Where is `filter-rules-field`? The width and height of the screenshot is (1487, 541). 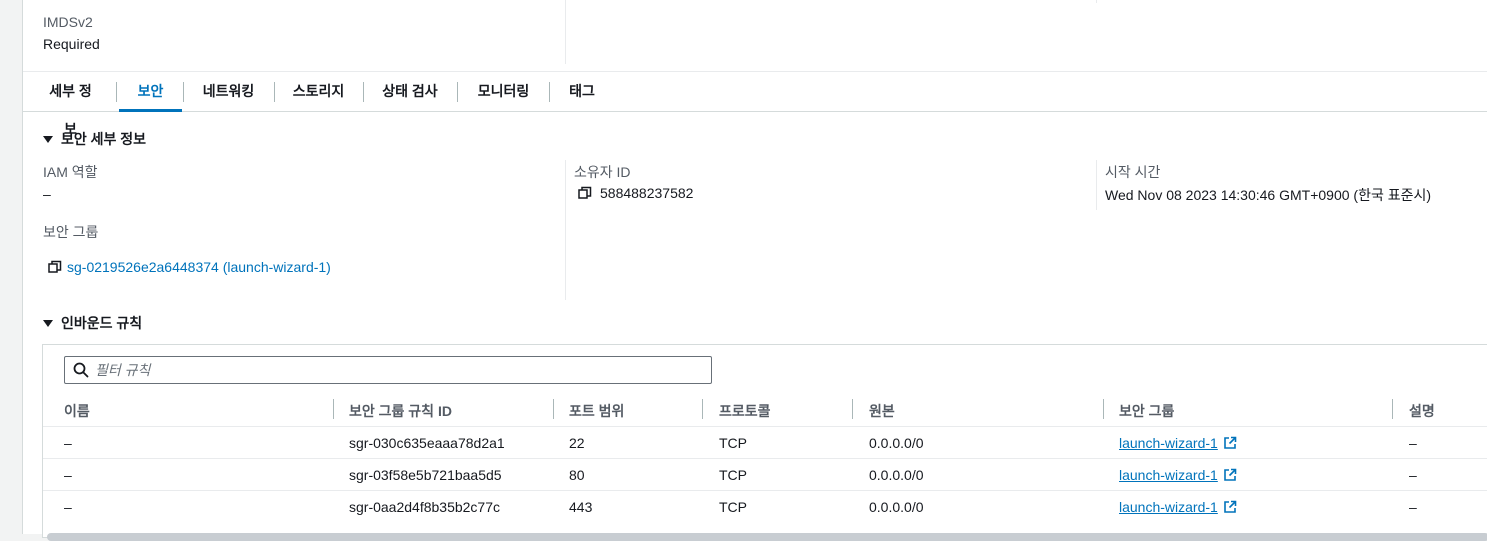 filter-rules-field is located at coordinates (388, 370).